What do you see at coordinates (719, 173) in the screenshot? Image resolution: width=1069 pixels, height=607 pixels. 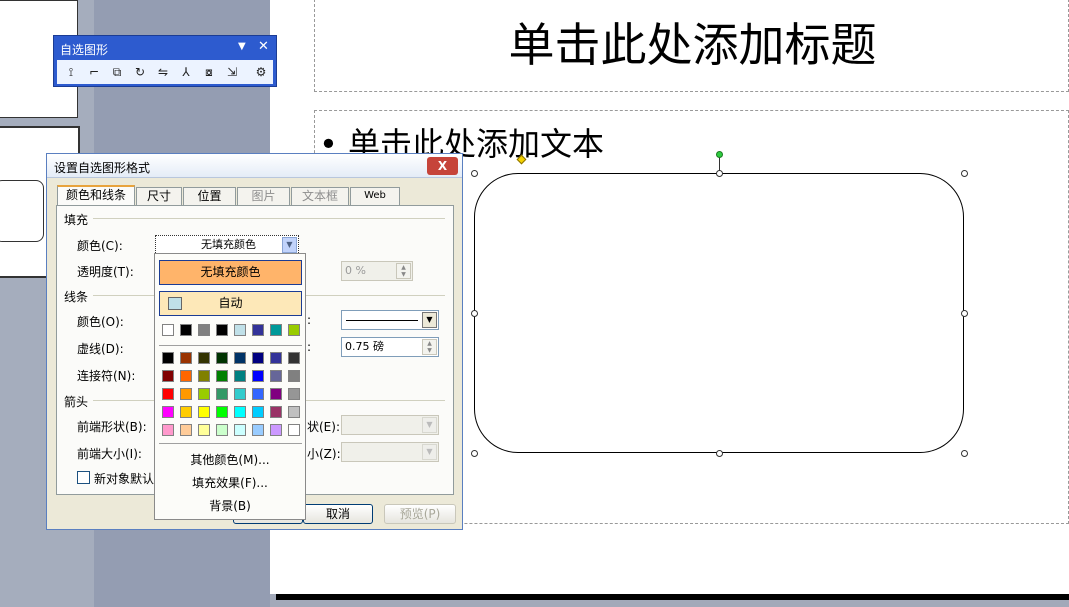 I see `shape-handle-top-center` at bounding box center [719, 173].